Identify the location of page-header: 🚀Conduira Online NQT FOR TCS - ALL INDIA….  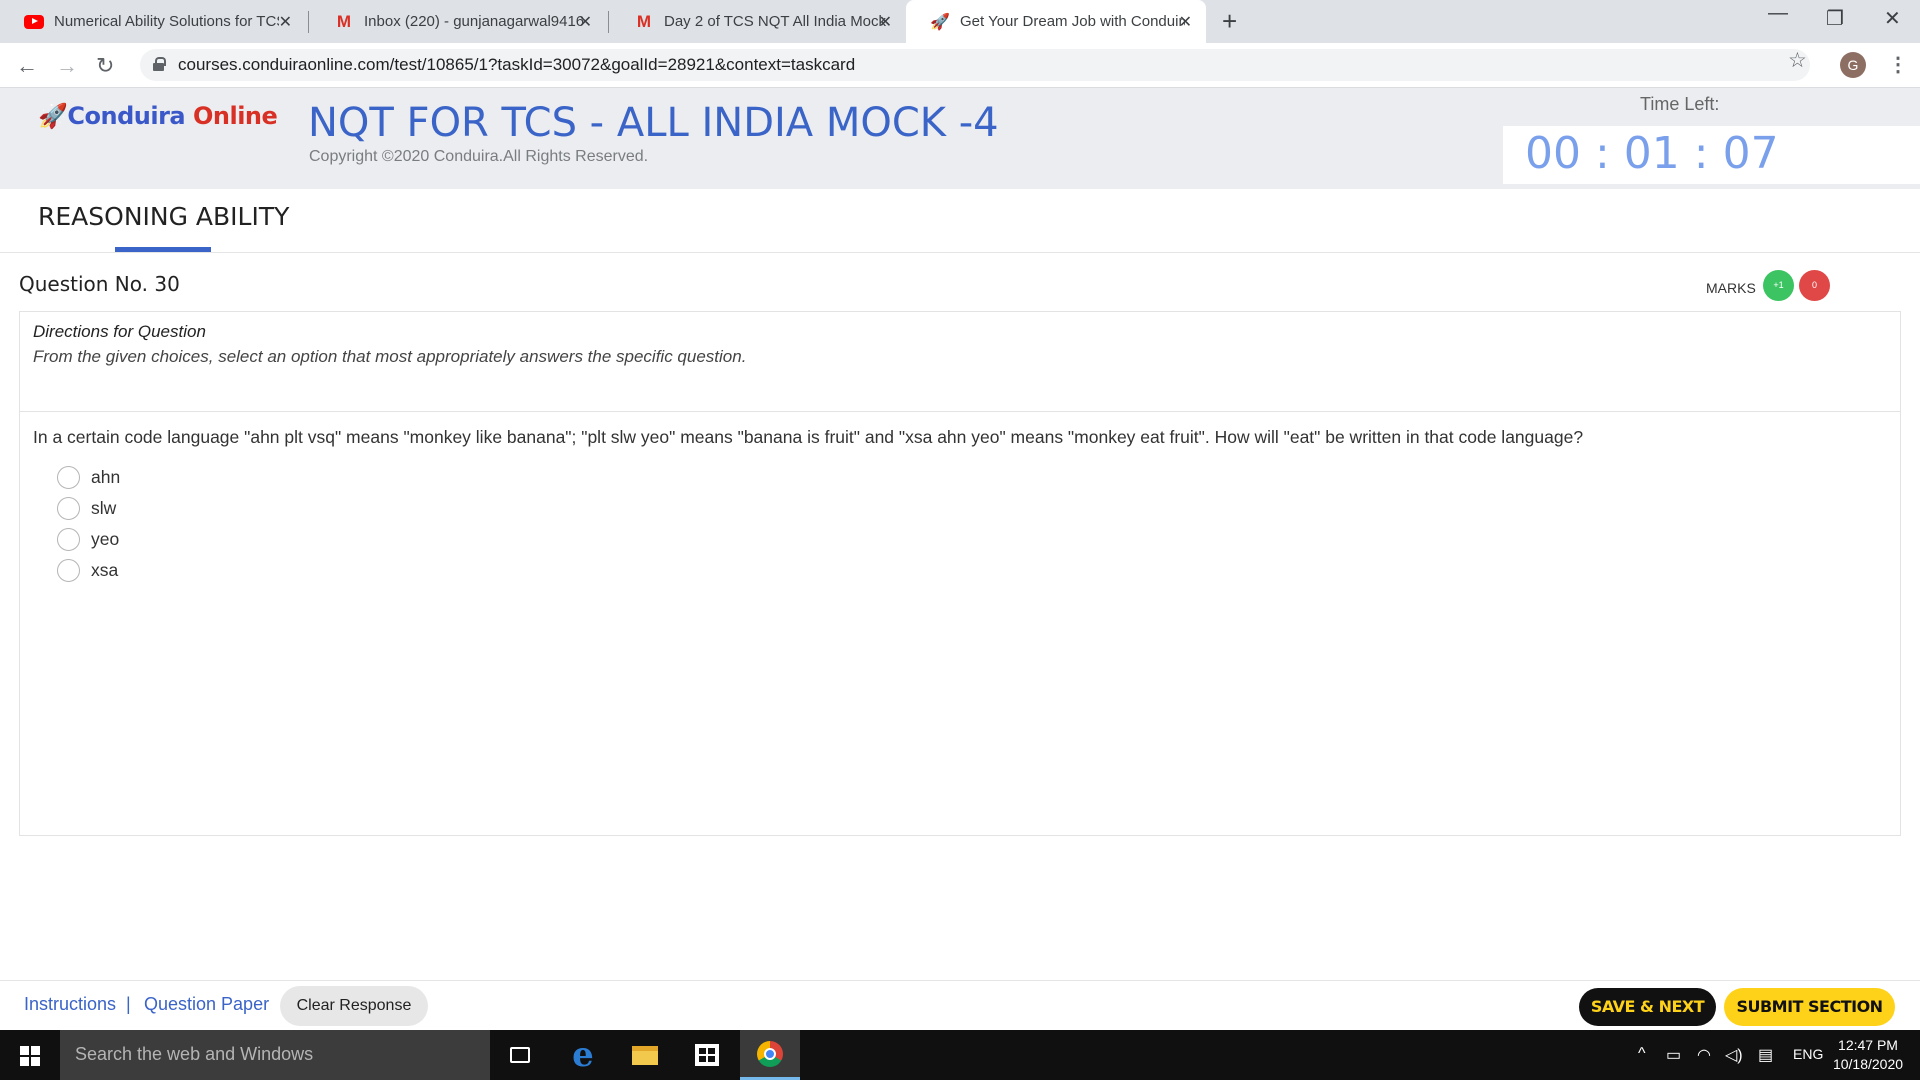
(960, 138).